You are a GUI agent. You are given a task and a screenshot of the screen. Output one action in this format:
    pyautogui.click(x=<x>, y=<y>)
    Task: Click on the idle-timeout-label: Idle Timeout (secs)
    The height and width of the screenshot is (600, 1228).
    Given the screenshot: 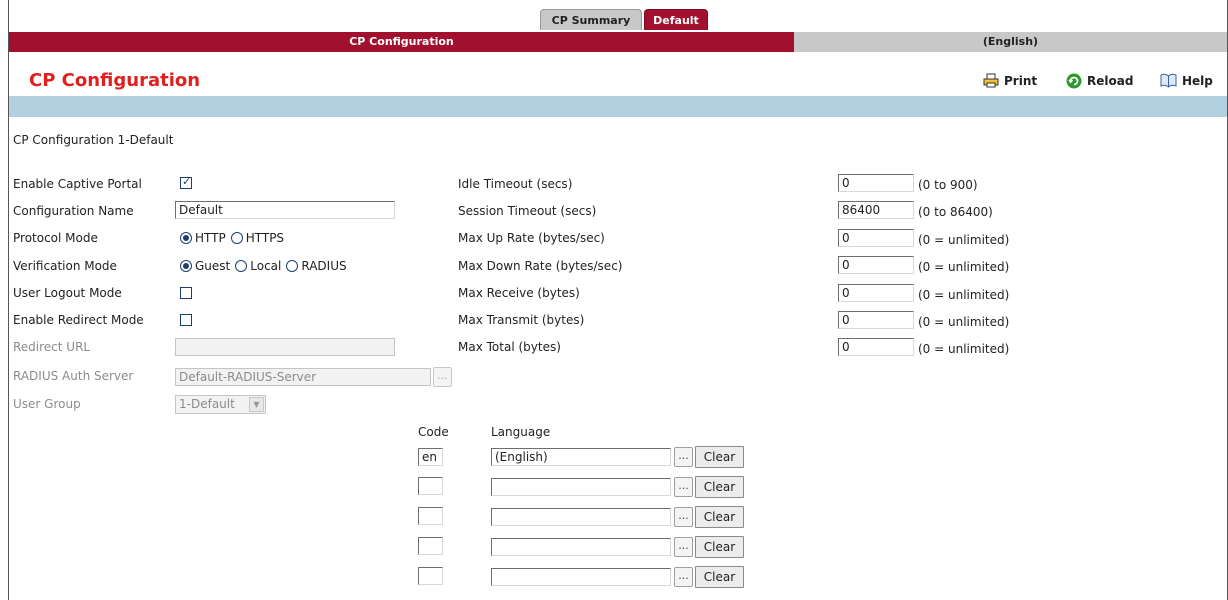 What is the action you would take?
    pyautogui.click(x=515, y=184)
    